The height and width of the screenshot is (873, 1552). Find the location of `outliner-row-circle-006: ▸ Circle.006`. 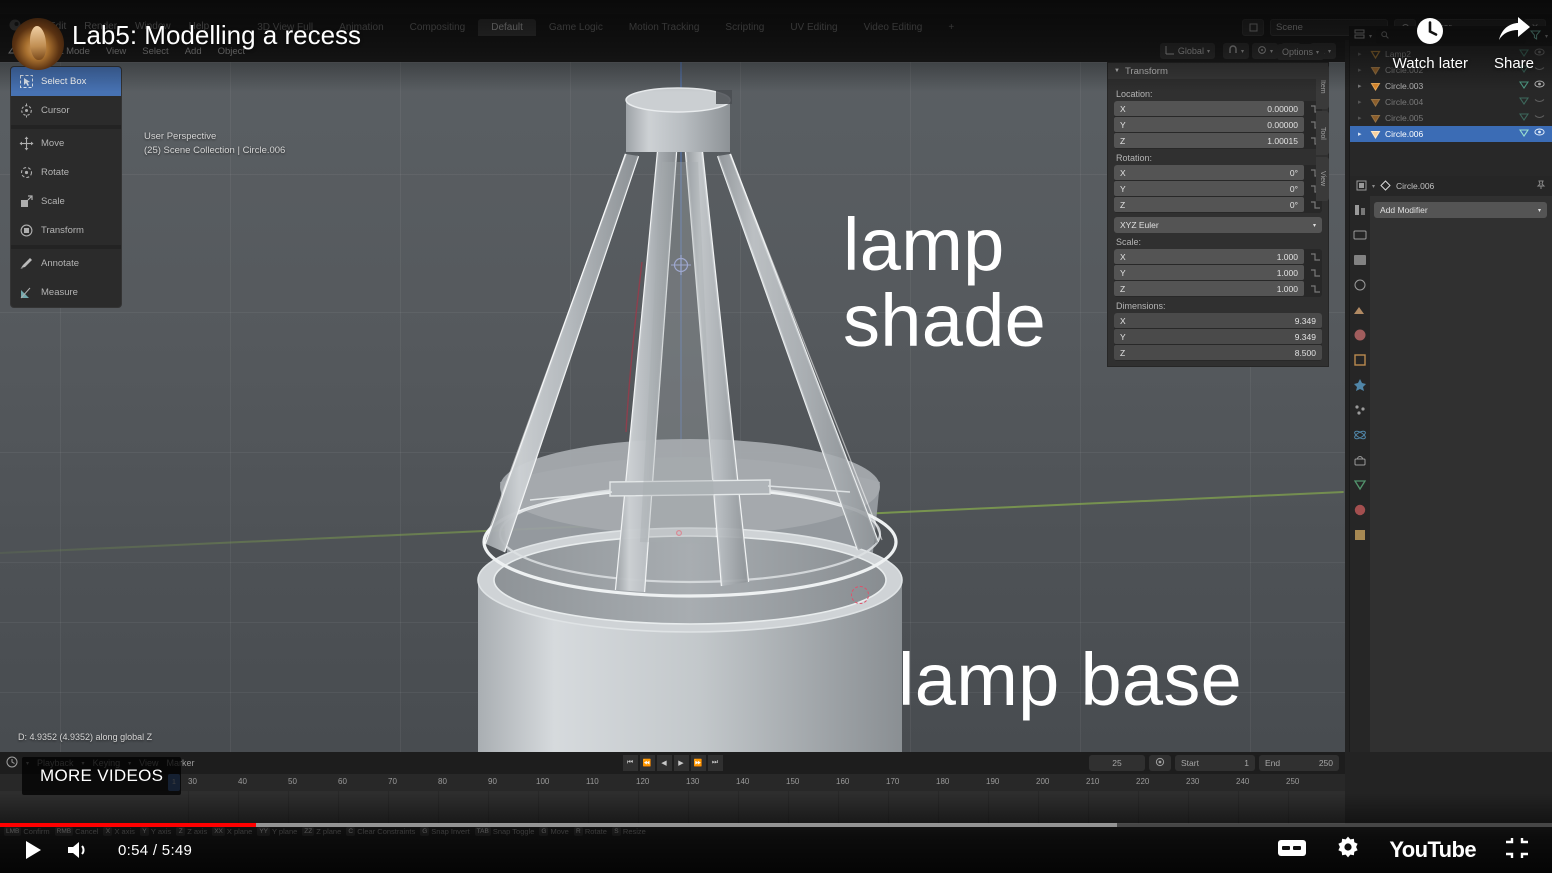

outliner-row-circle-006: ▸ Circle.006 is located at coordinates (1451, 134).